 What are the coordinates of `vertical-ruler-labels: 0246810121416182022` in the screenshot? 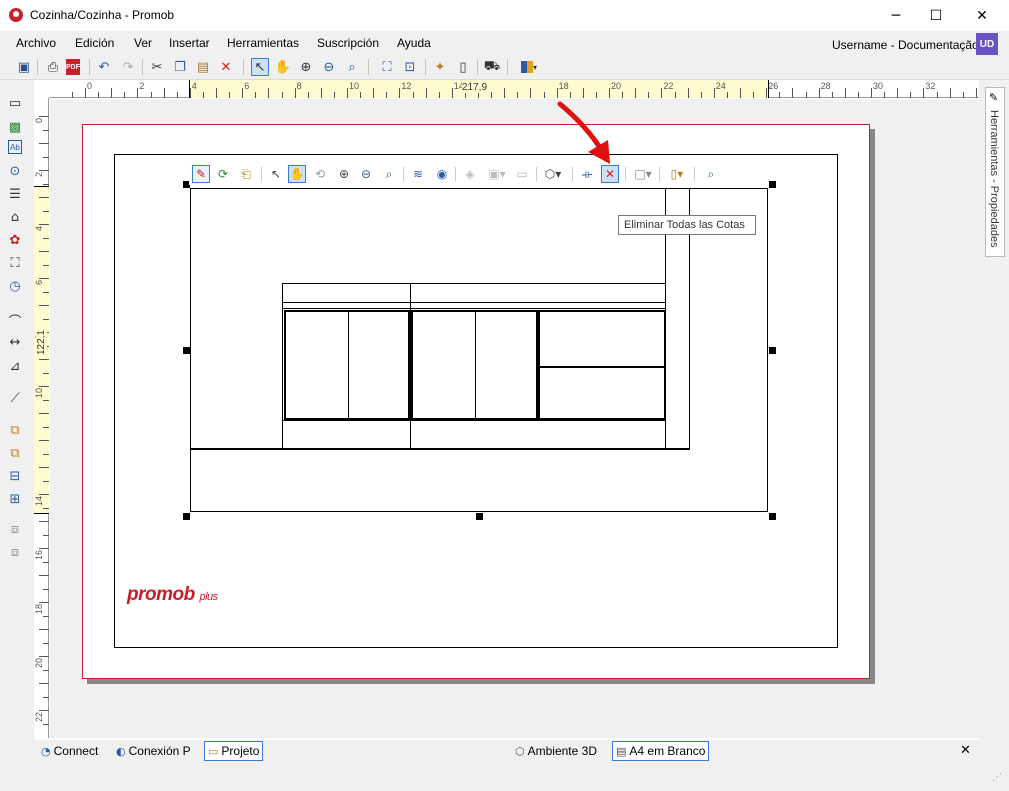 It's located at (41, 370).